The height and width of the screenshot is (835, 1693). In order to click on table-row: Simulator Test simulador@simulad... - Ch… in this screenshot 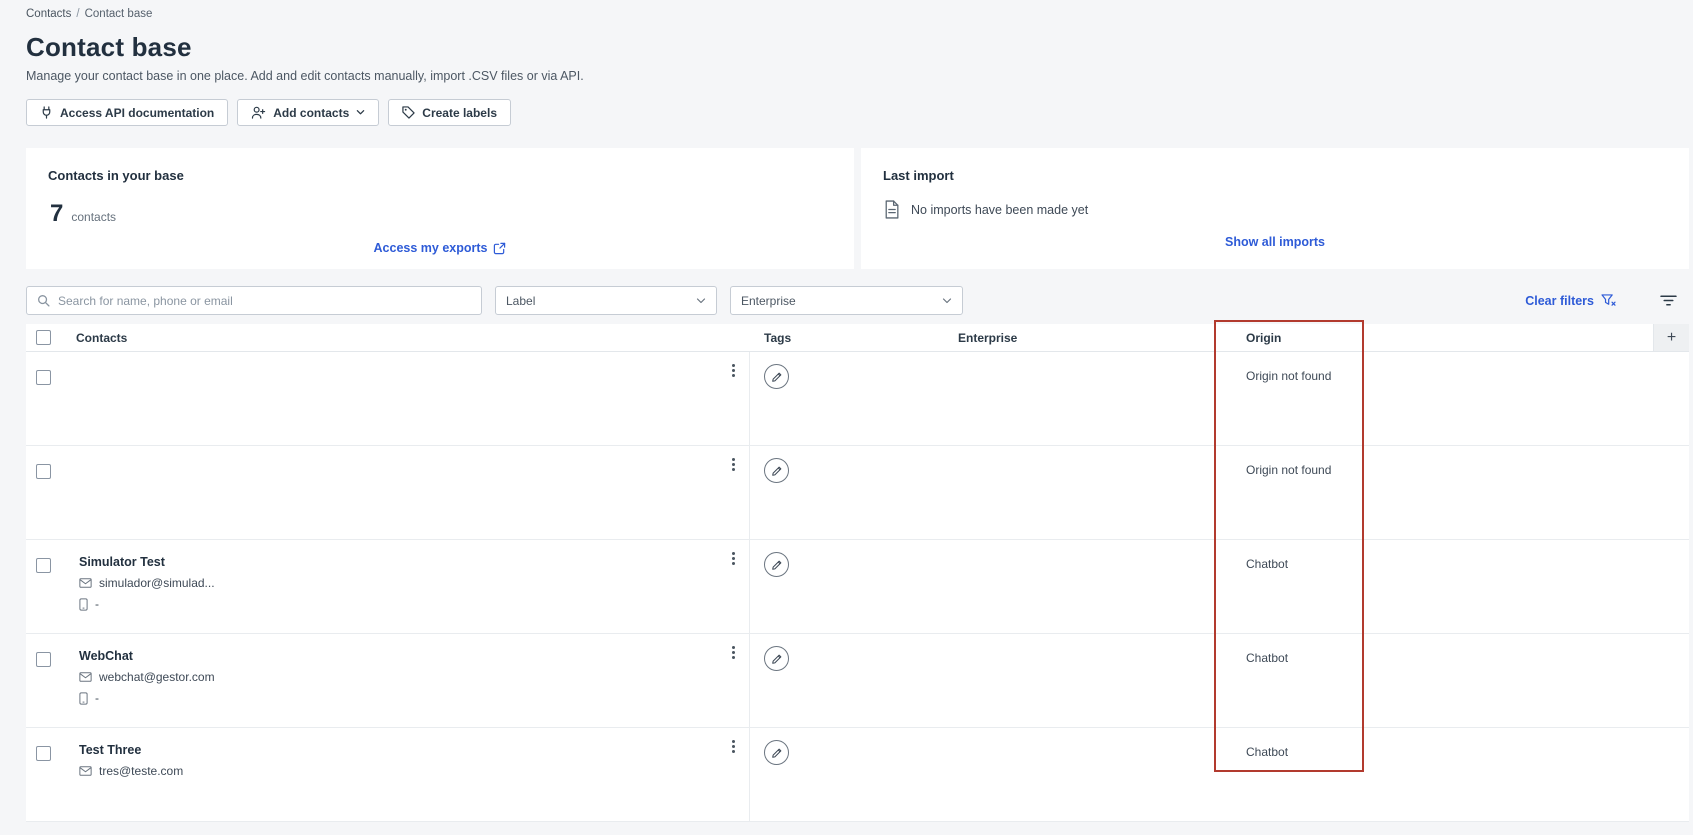, I will do `click(857, 587)`.